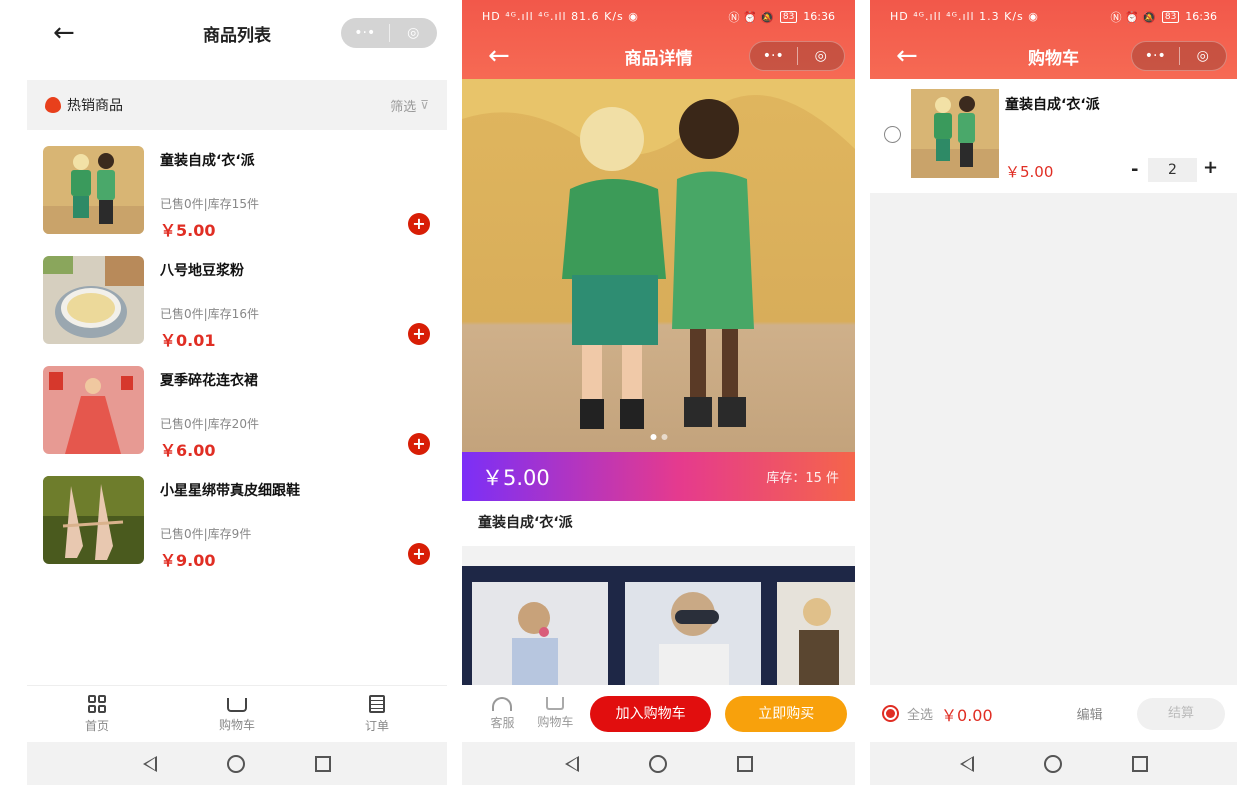 This screenshot has width=1249, height=785. What do you see at coordinates (409, 105) in the screenshot?
I see `filter-button: 筛选 ⊽` at bounding box center [409, 105].